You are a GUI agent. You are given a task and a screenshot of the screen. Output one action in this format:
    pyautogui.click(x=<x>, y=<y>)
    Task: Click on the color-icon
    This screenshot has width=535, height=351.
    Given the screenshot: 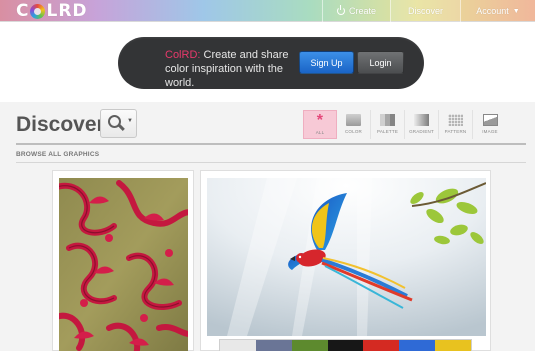 What is the action you would take?
    pyautogui.click(x=353, y=120)
    